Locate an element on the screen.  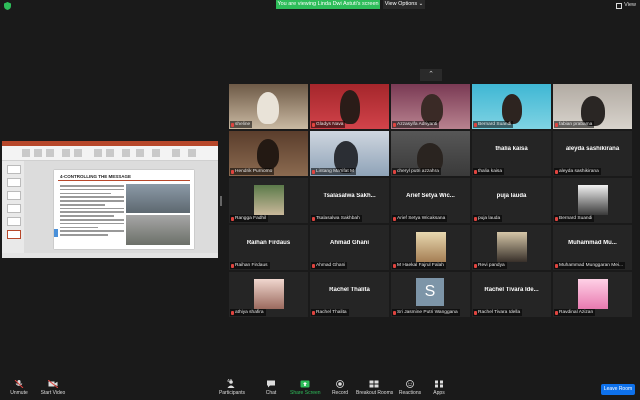
participant-name-label: aleyda sashikirana is located at coordinates (577, 171).